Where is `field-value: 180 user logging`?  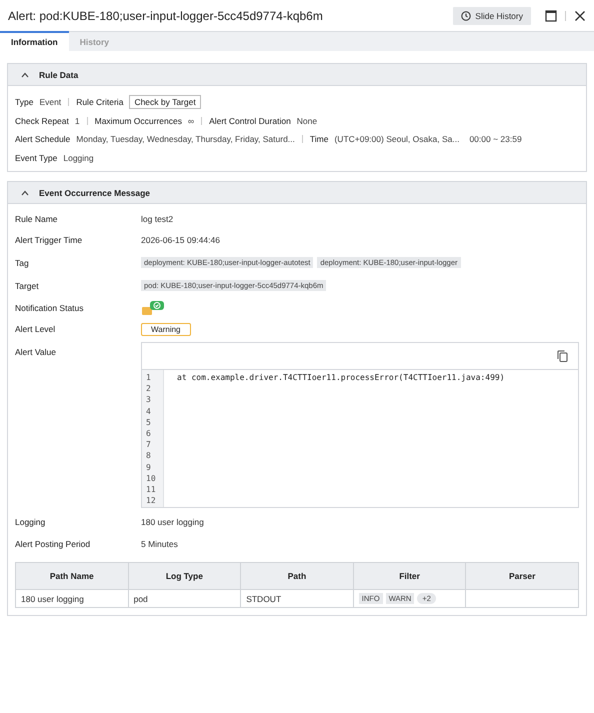 field-value: 180 user logging is located at coordinates (172, 522).